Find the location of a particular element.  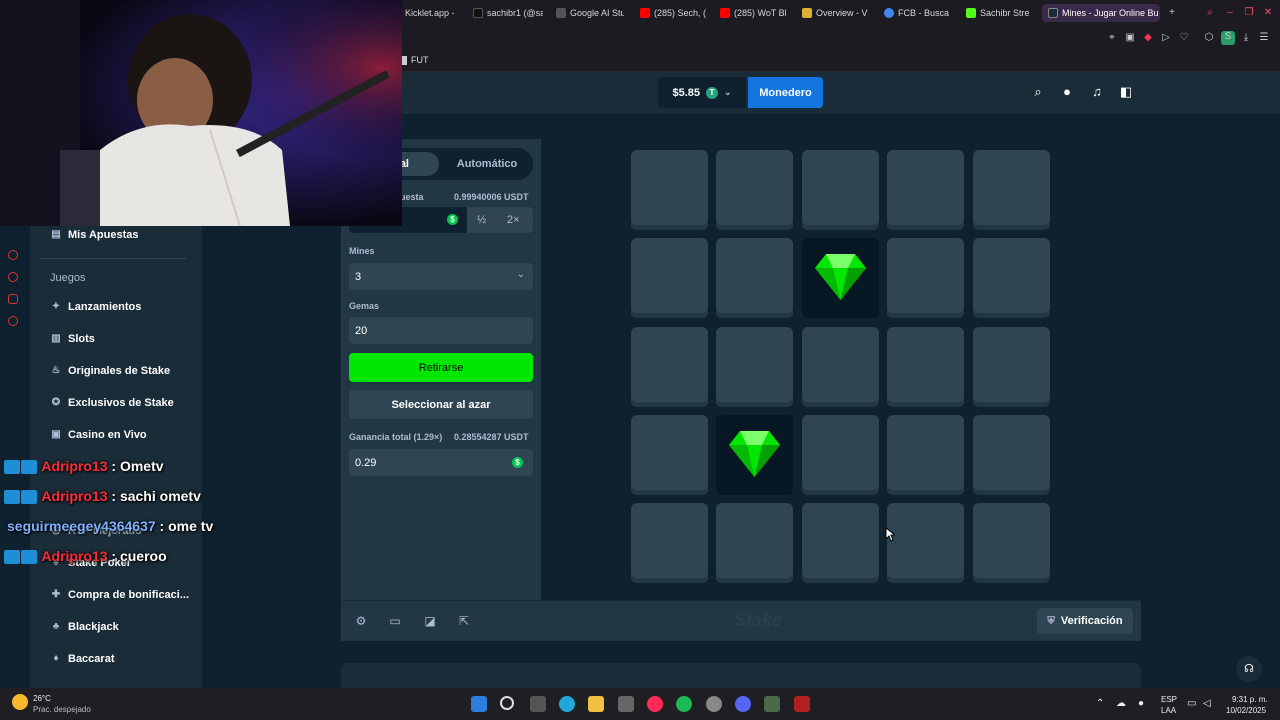

sidebar-item-stake-originals: ♨ Originales de Stake is located at coordinates (110, 371).